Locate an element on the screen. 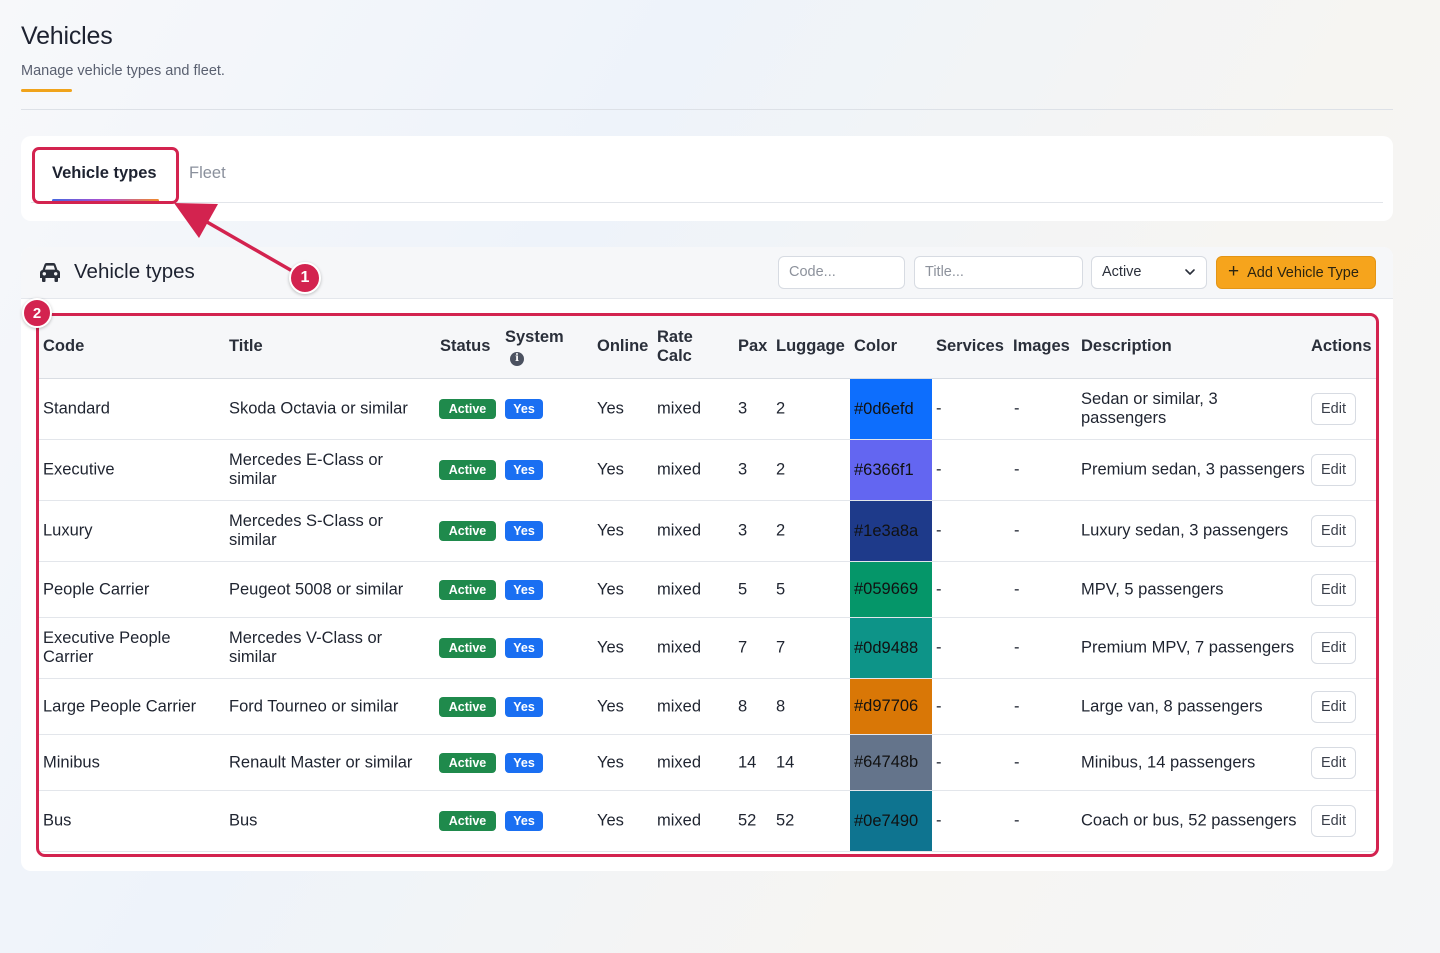 This screenshot has height=953, width=1440. color-swatch: #059669 is located at coordinates (891, 589).